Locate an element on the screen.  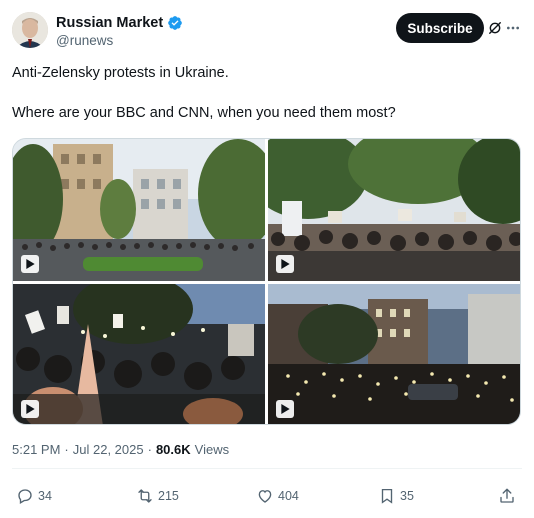
post-header: Russian Market @runews Subscribe is located at coordinates (267, 32).